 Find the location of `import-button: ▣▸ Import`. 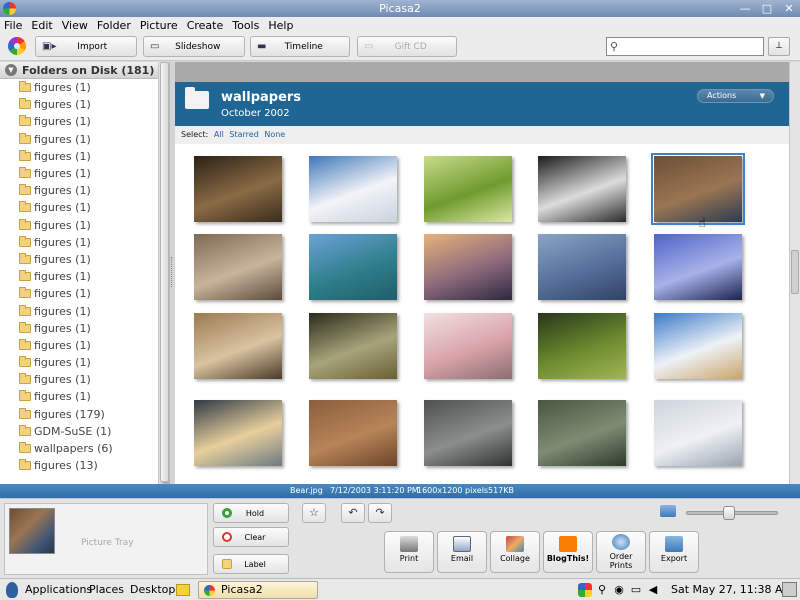

import-button: ▣▸ Import is located at coordinates (86, 46).